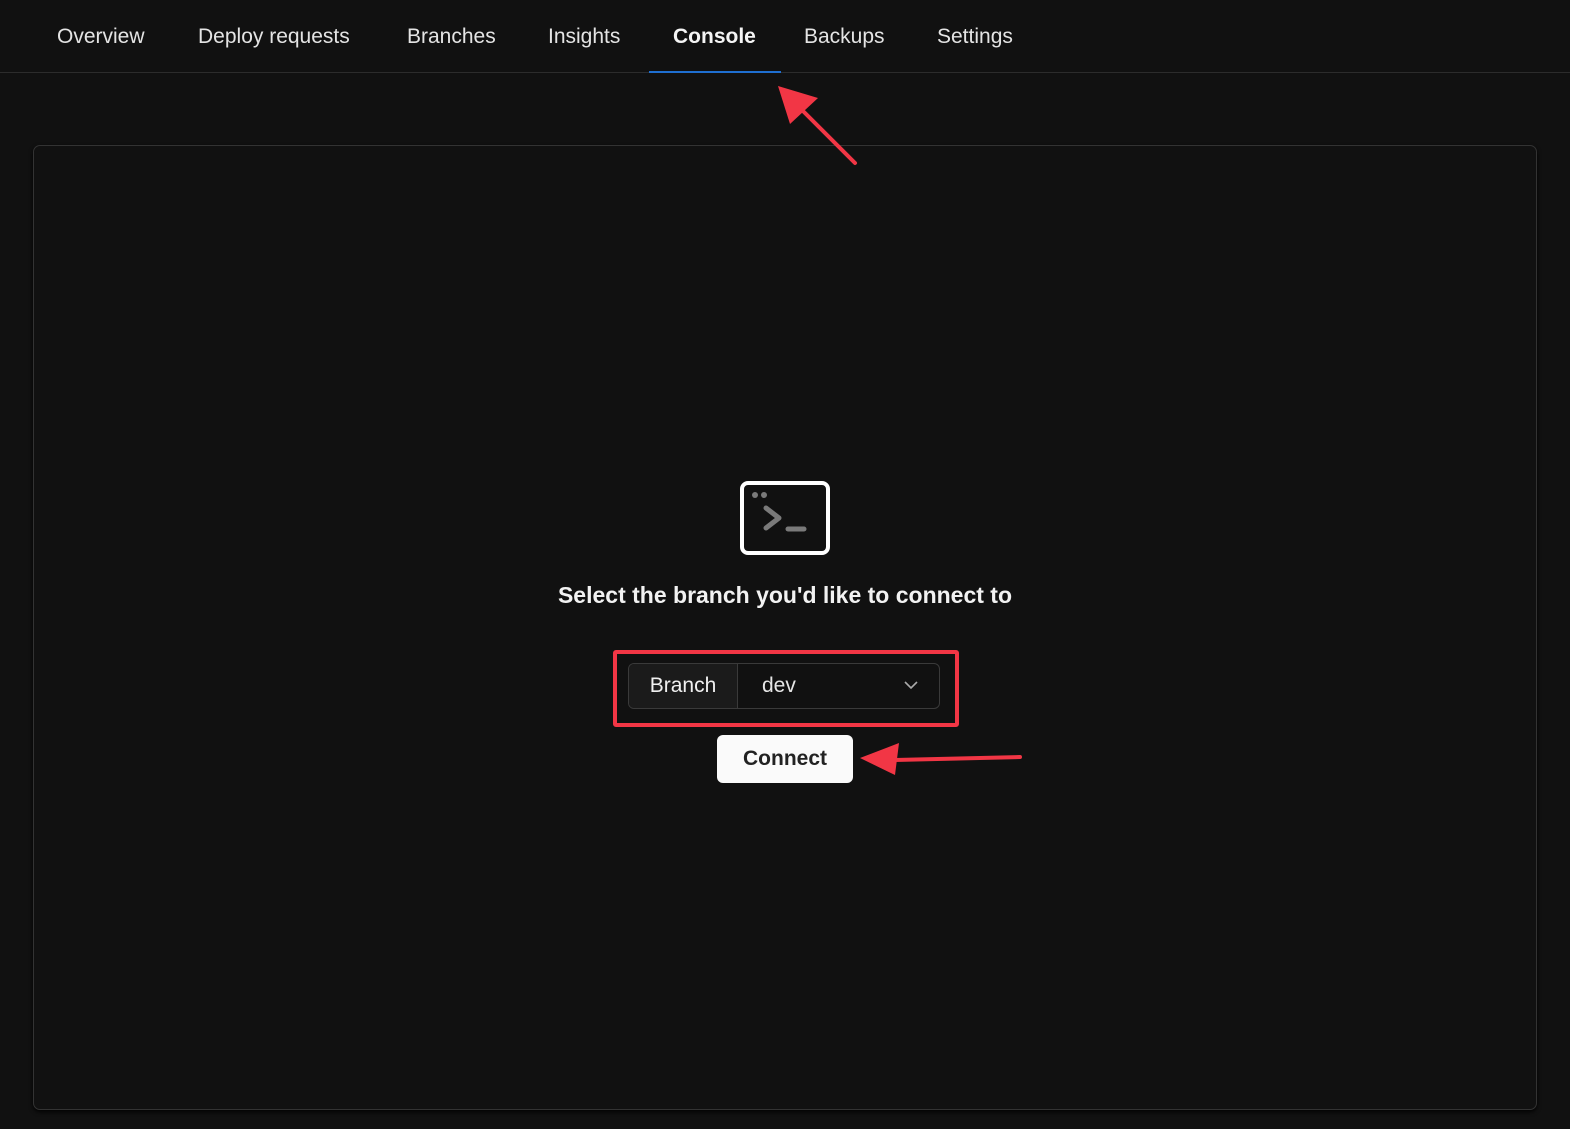  I want to click on active-tab-indicator, so click(715, 72).